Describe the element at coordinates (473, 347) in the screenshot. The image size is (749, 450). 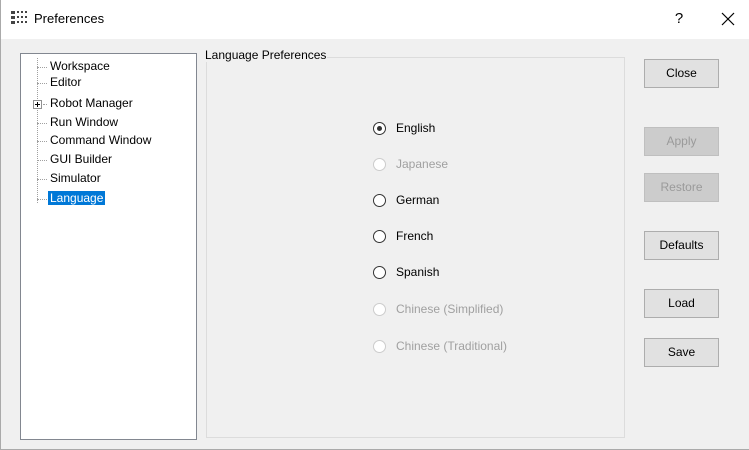
I see `radio-chinese-traditional: Chinese (Traditional)` at that location.